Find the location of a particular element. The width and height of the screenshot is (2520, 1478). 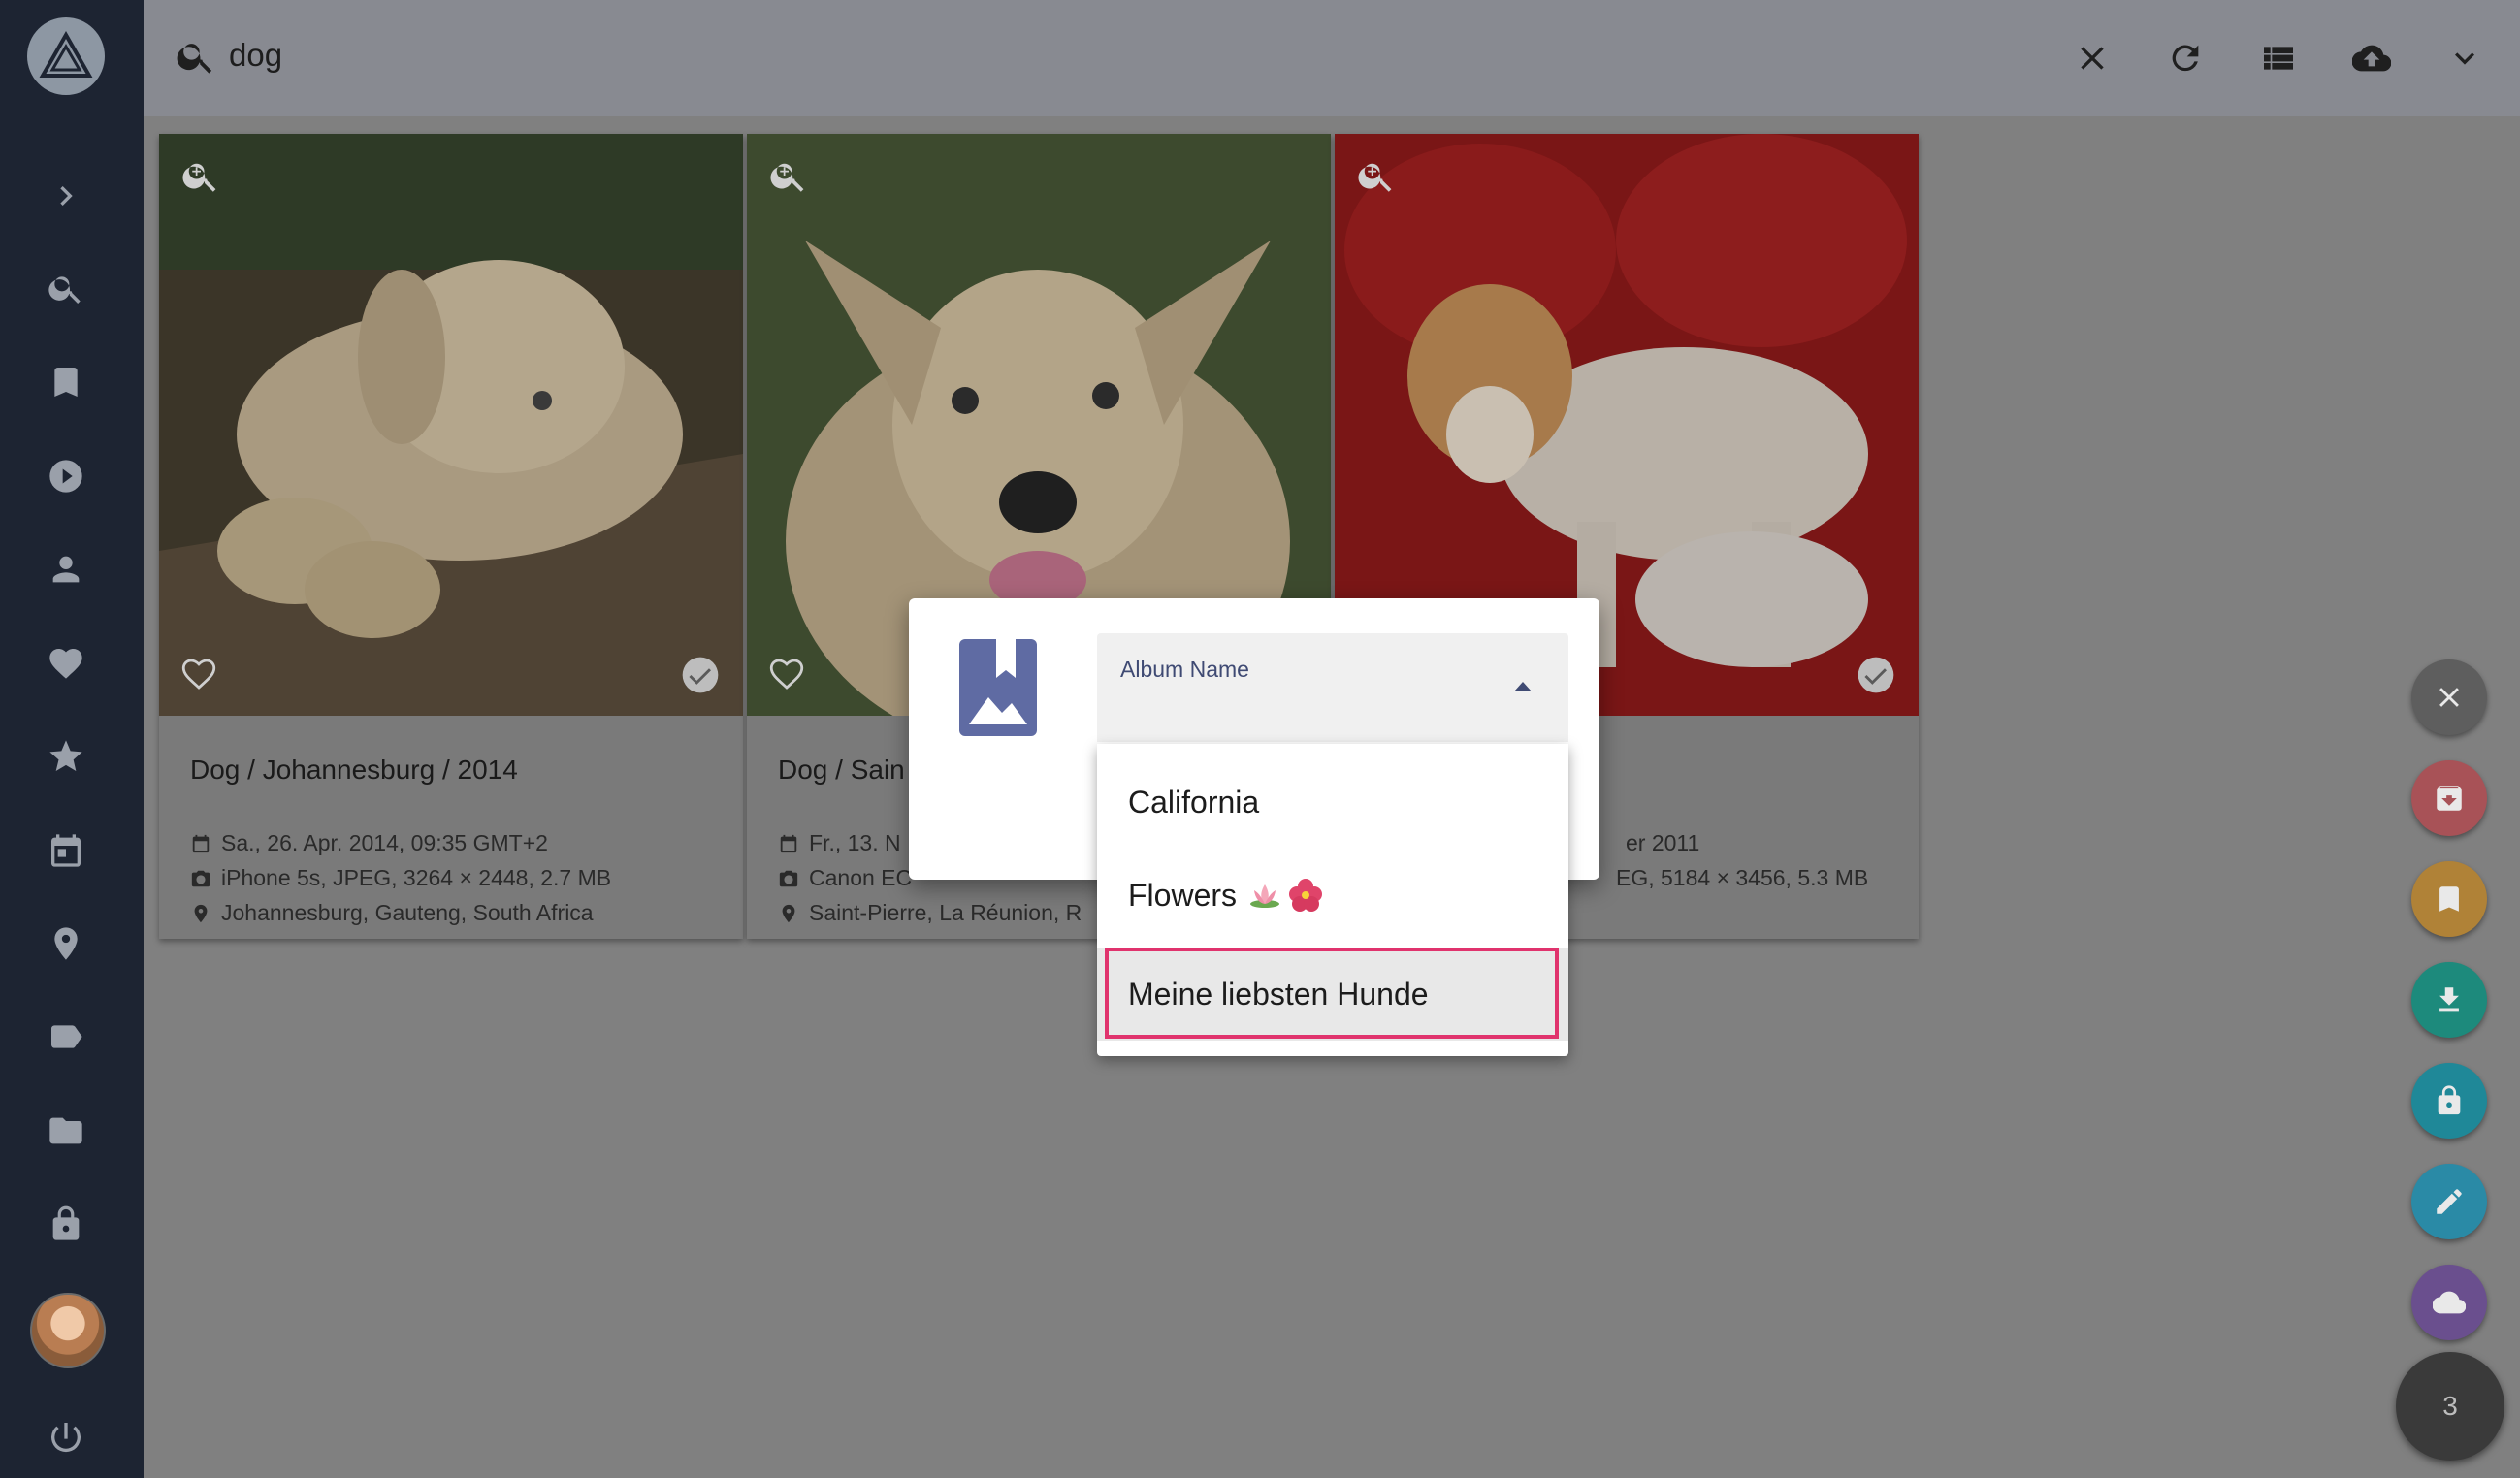

user-avatar is located at coordinates (68, 1330).